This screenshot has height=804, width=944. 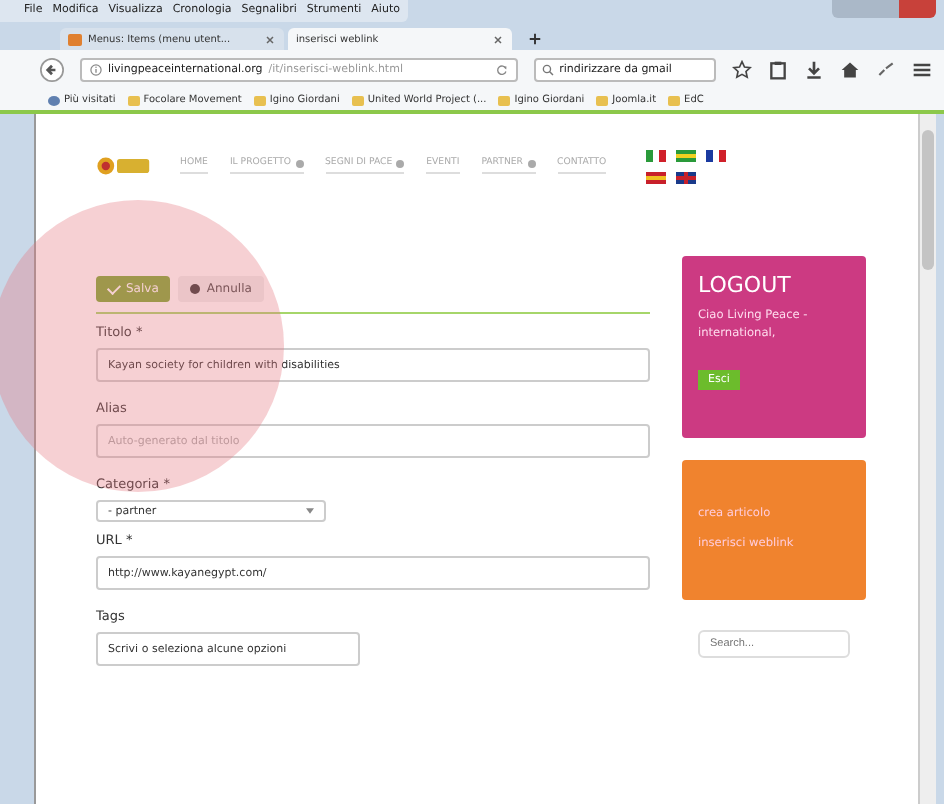 I want to click on scrollbar, so click(x=927, y=459).